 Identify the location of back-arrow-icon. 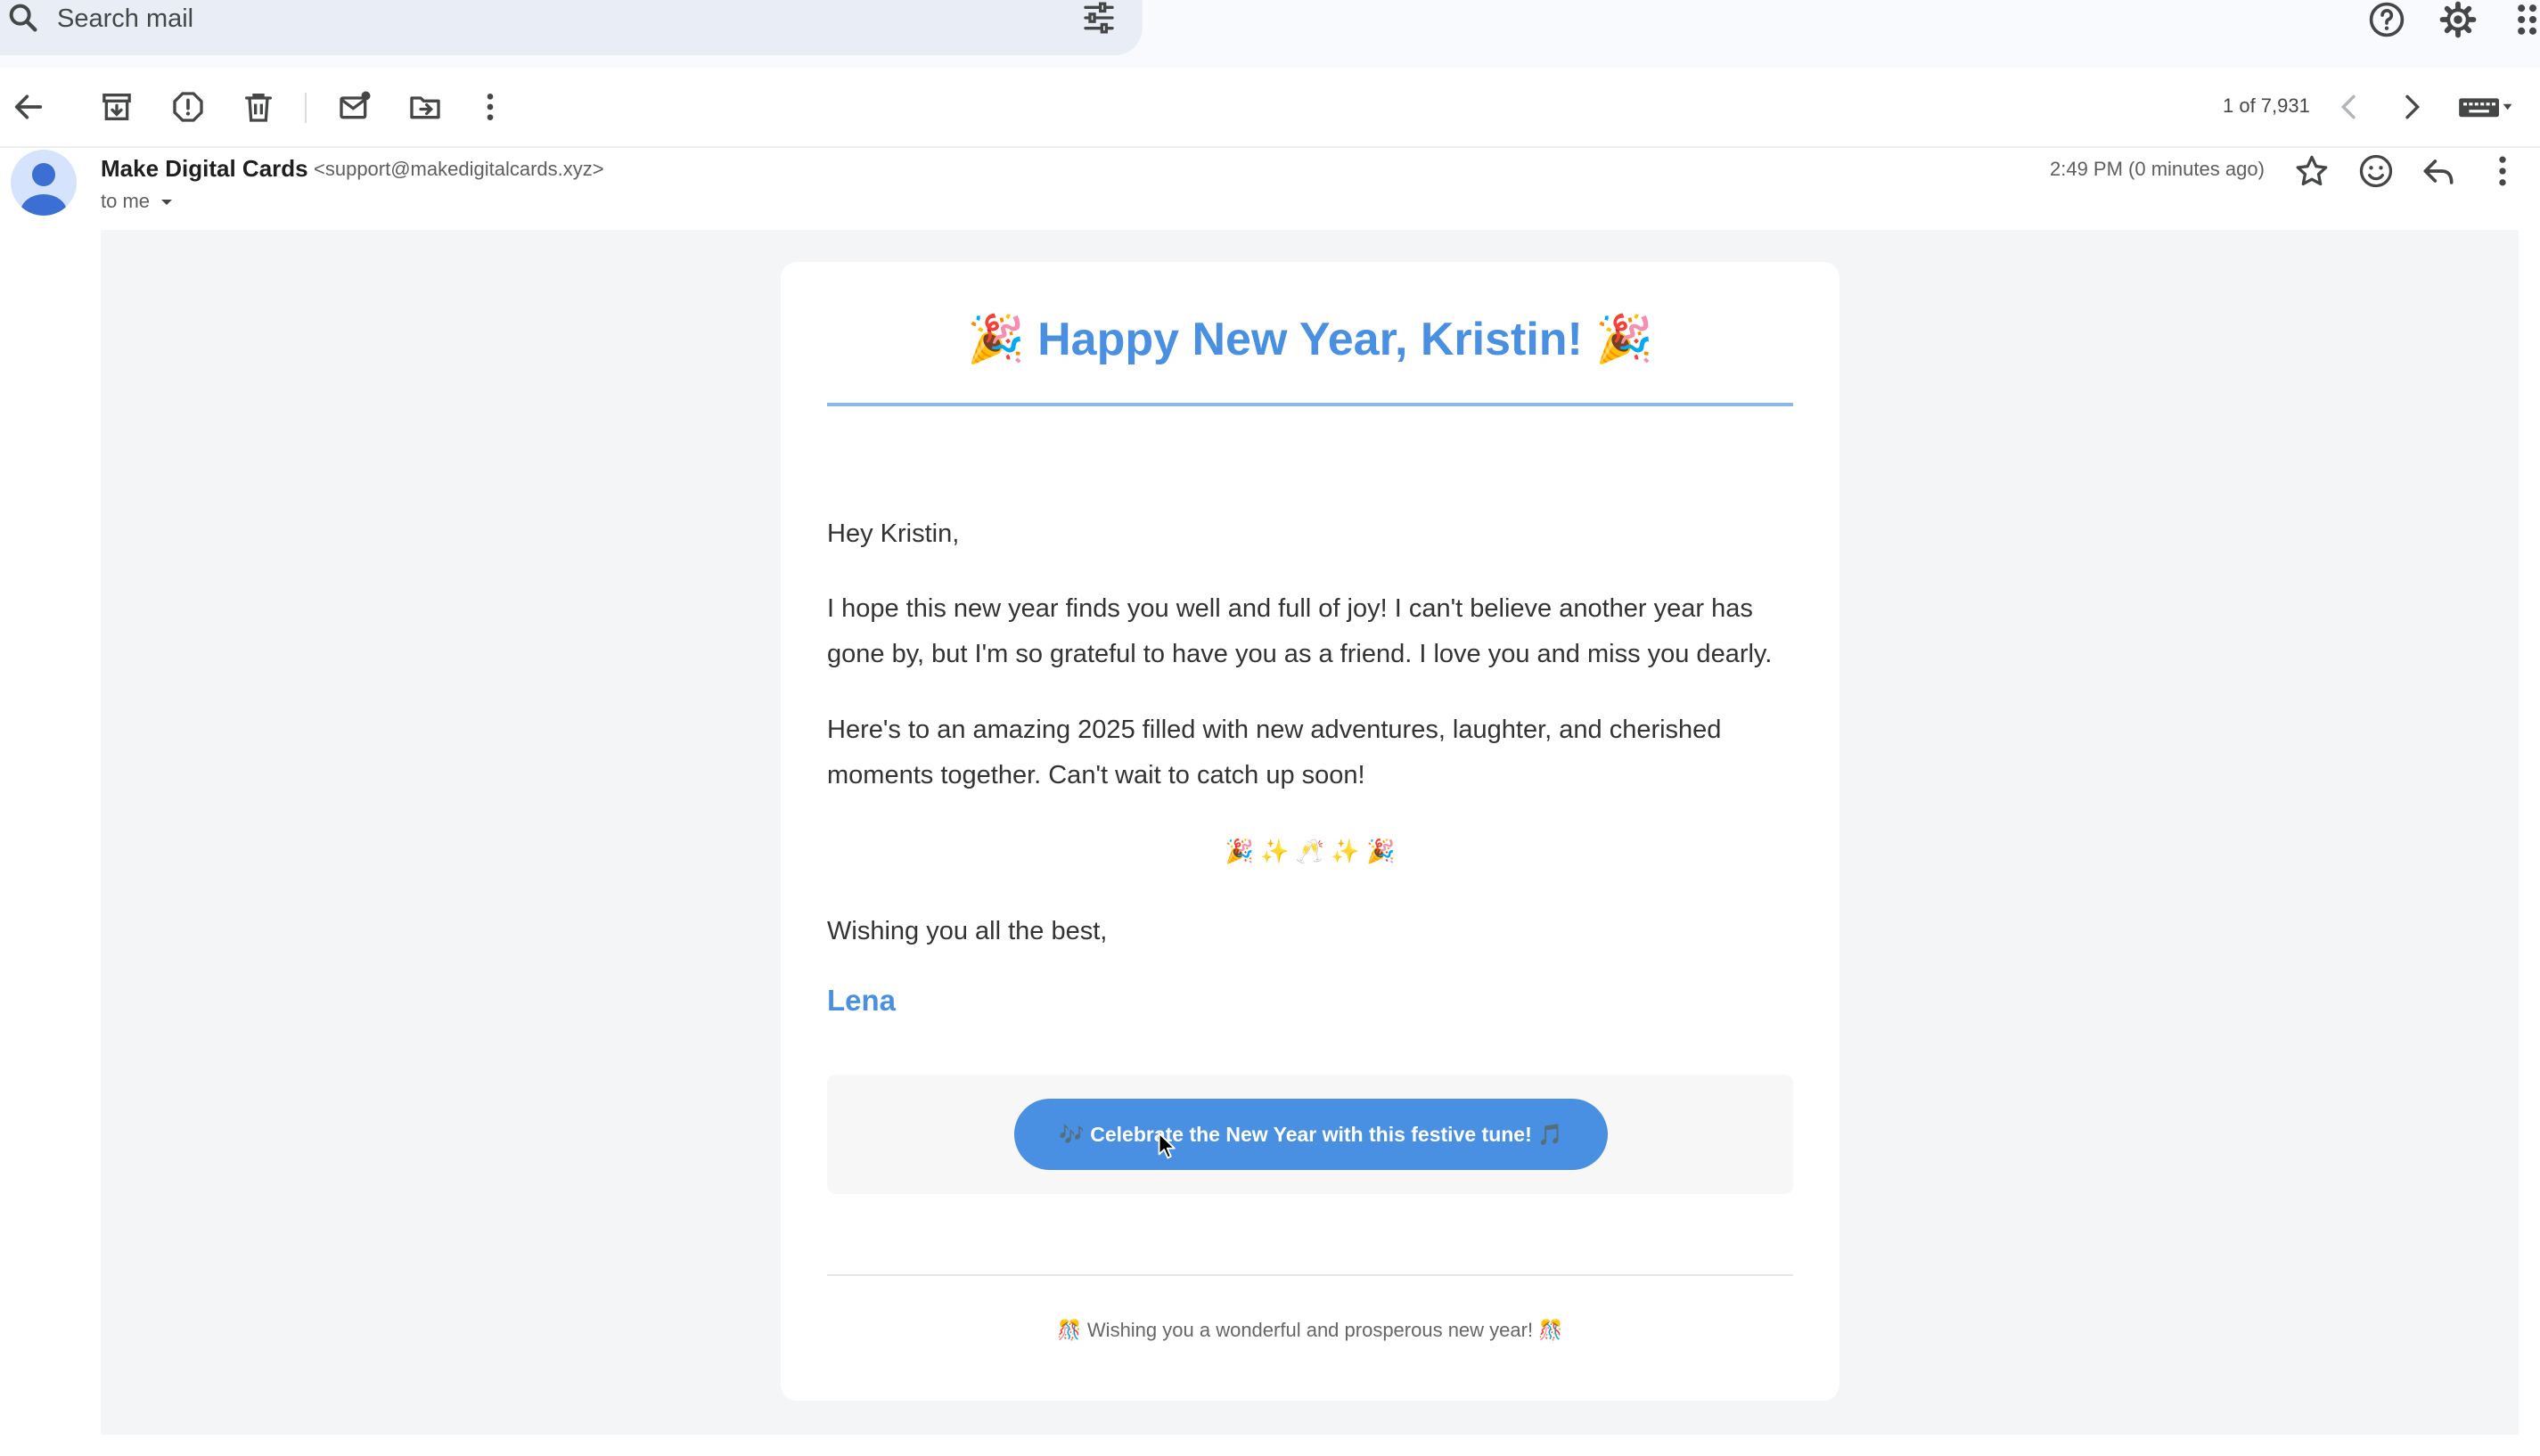
(28, 107).